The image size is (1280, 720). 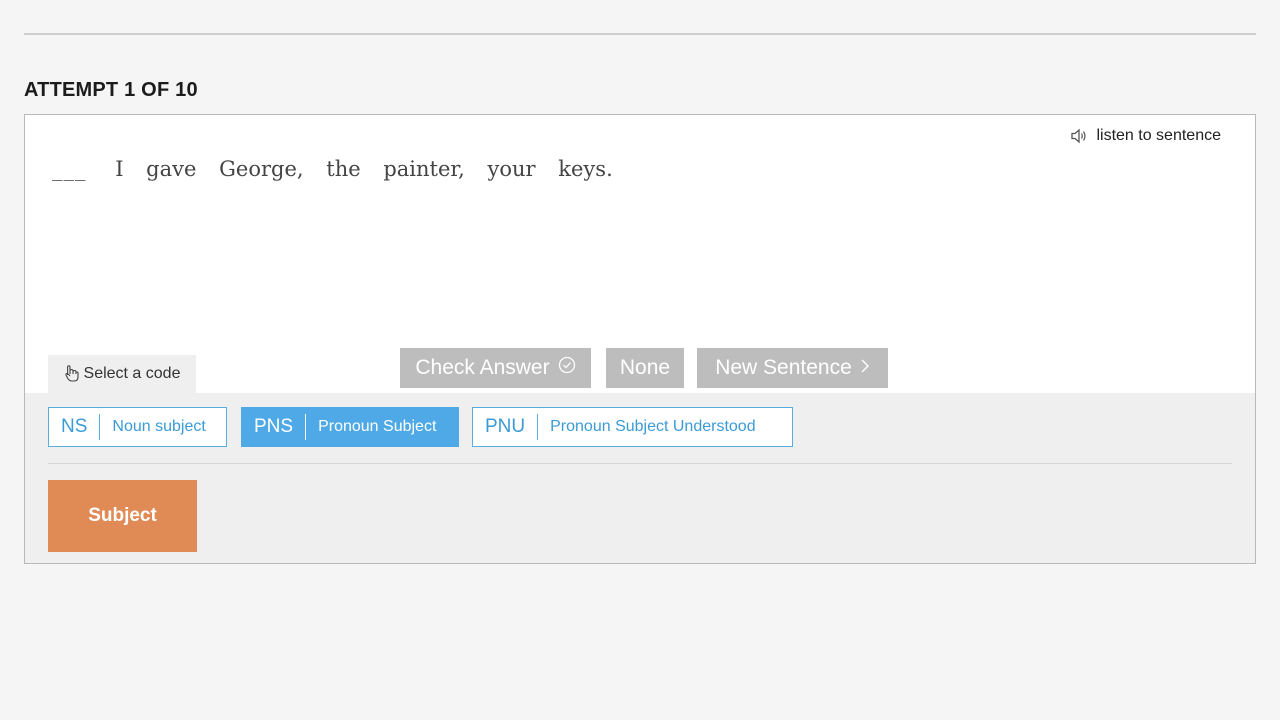 What do you see at coordinates (567, 368) in the screenshot?
I see `check-circle-icon` at bounding box center [567, 368].